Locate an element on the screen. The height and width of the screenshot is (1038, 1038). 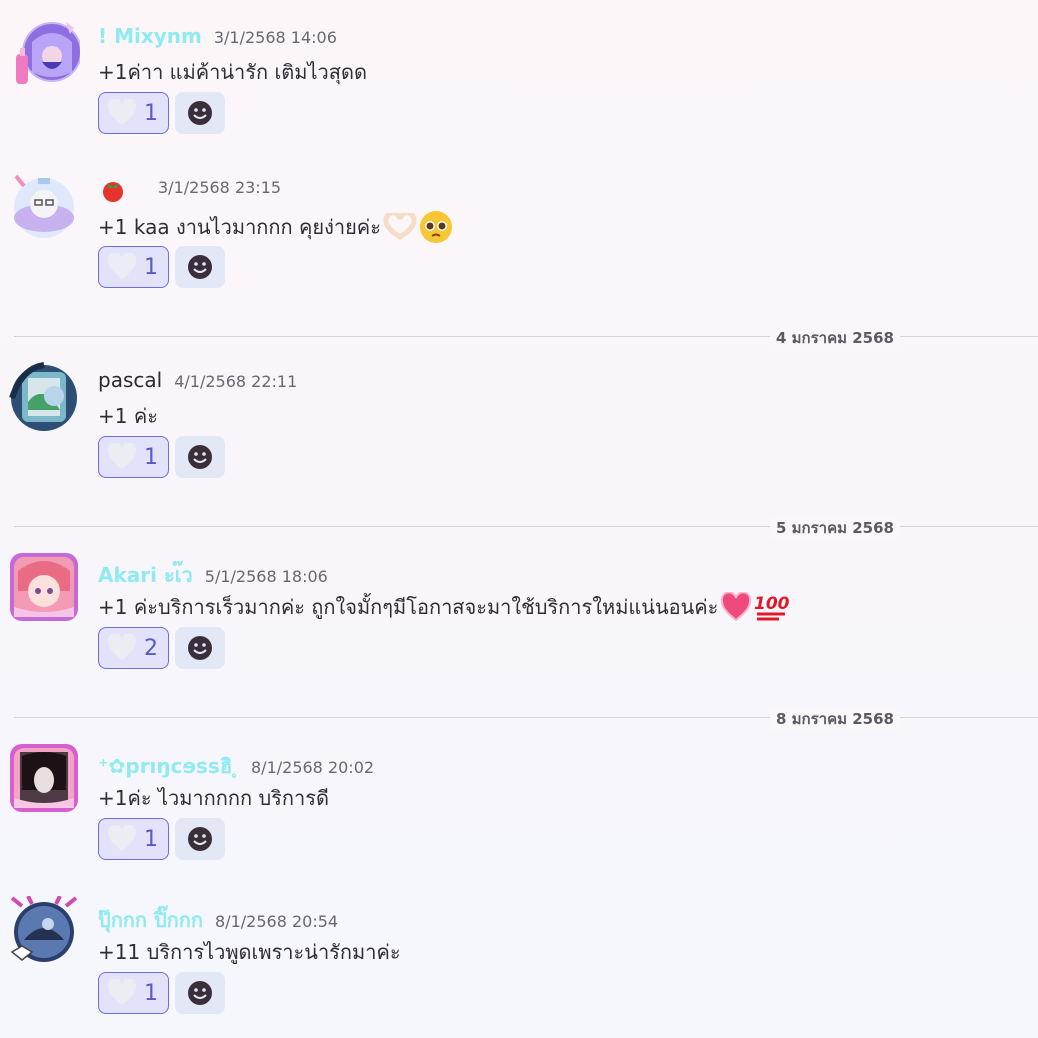
message-text: +1ค่ะ ไวมากกกก บริการดี is located at coordinates (213, 798).